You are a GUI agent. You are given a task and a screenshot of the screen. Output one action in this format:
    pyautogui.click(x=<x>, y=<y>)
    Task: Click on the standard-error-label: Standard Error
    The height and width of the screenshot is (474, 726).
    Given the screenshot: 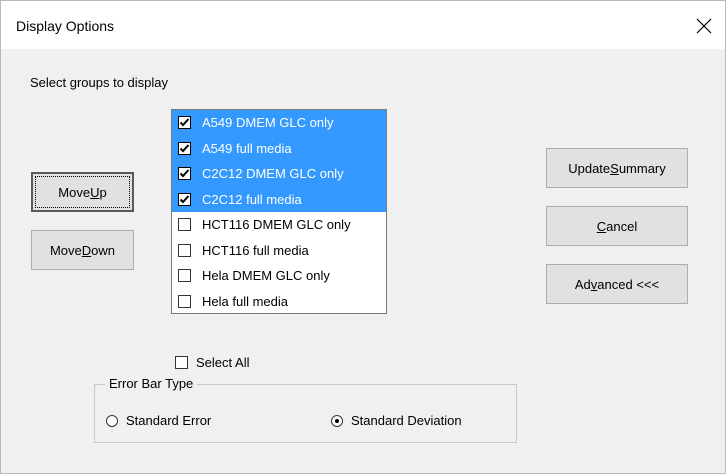 What is the action you would take?
    pyautogui.click(x=169, y=420)
    